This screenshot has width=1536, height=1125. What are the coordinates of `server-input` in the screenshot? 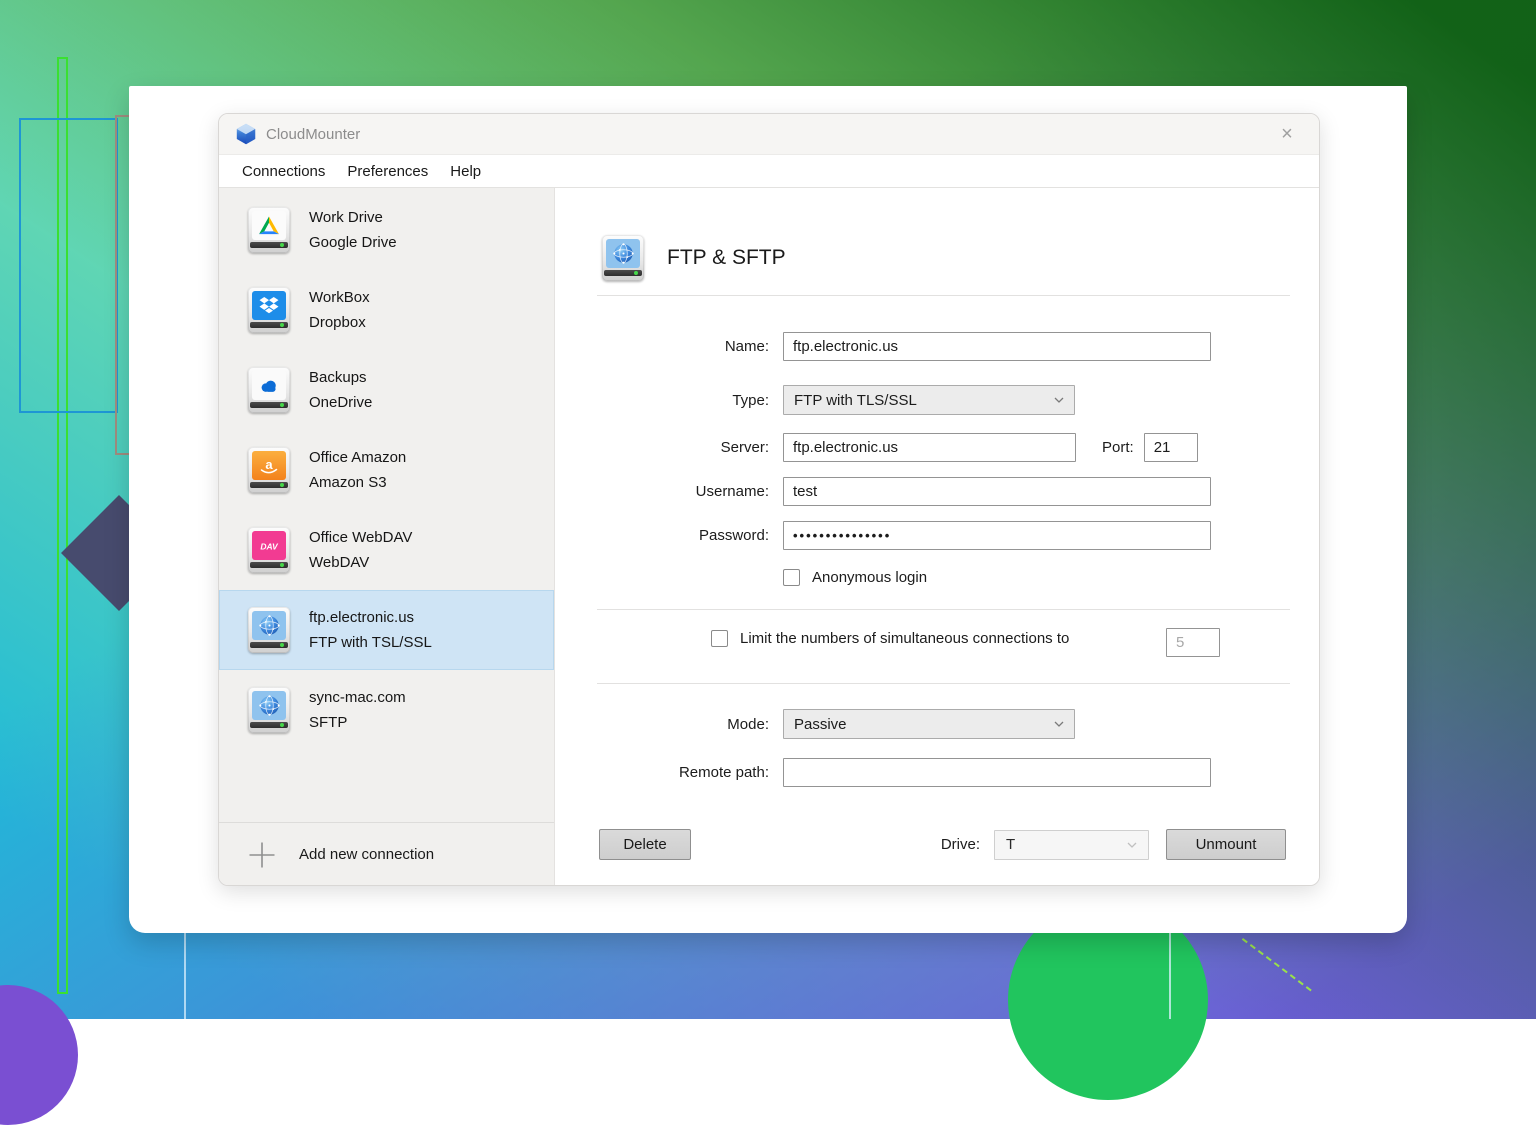 It's located at (929, 447).